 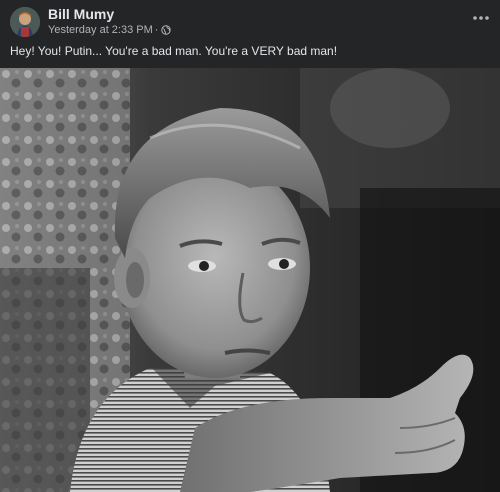 I want to click on more-options-button, so click(x=481, y=18).